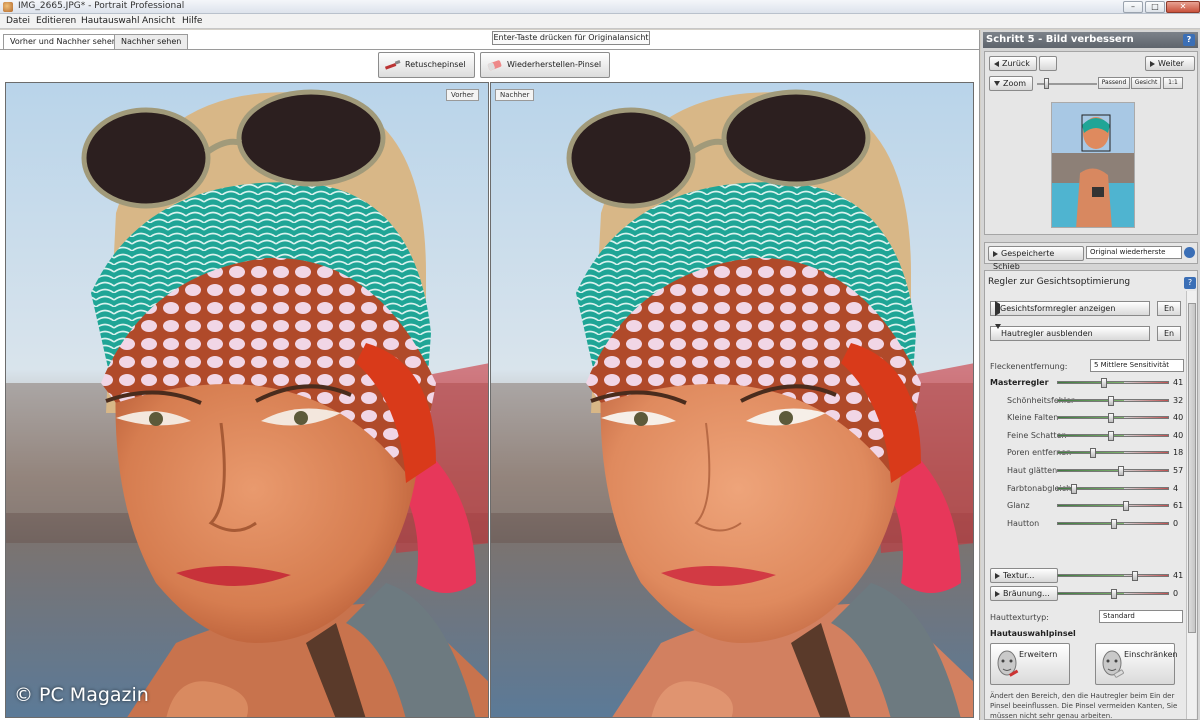 This screenshot has height=720, width=1200. Describe the element at coordinates (494, 65) in the screenshot. I see `eraser-icon` at that location.